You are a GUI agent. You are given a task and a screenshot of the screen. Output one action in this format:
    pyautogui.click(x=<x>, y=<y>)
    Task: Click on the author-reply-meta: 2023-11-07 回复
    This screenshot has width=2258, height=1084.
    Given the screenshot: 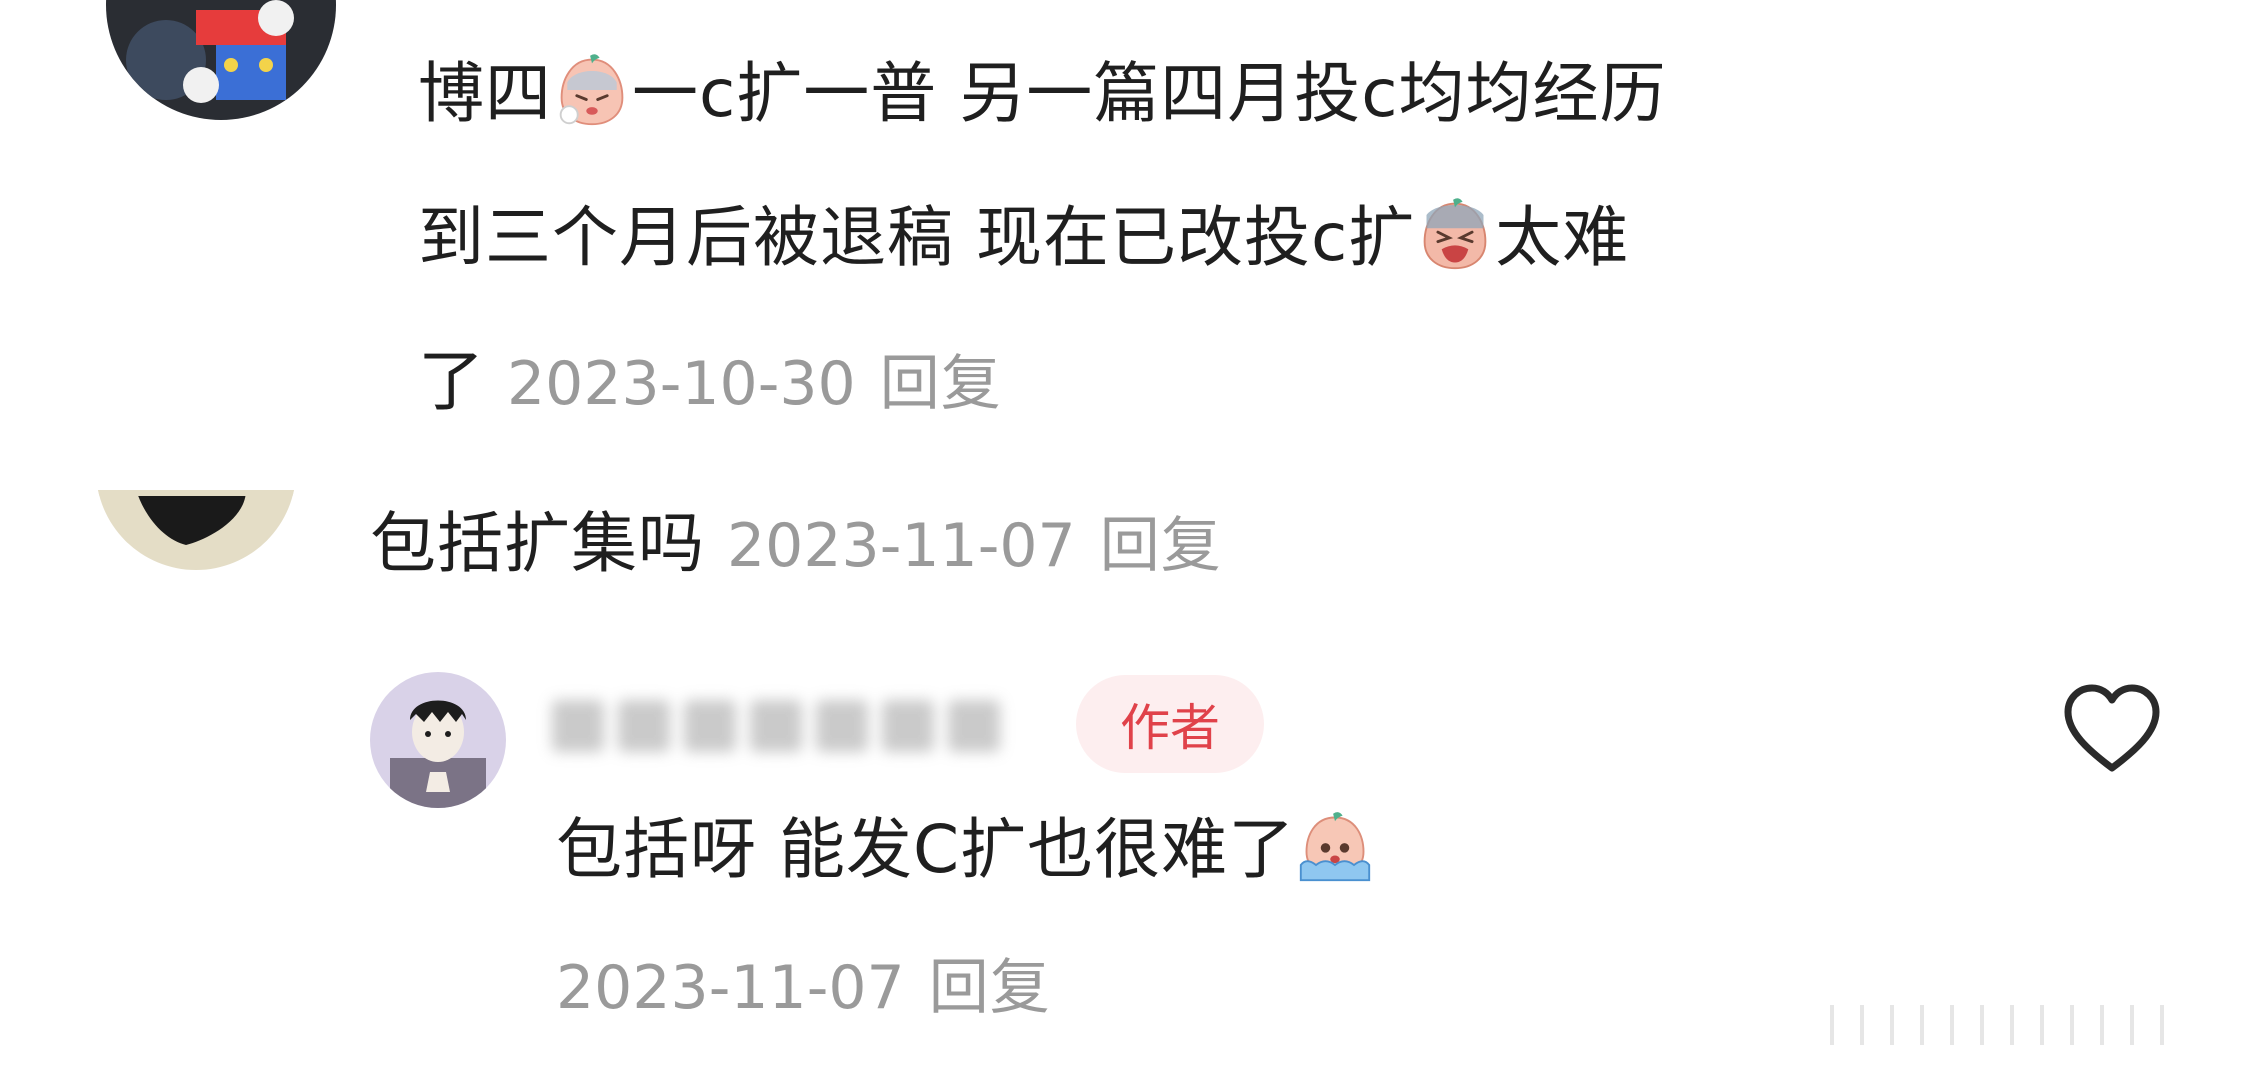 What is the action you would take?
    pyautogui.click(x=792, y=987)
    